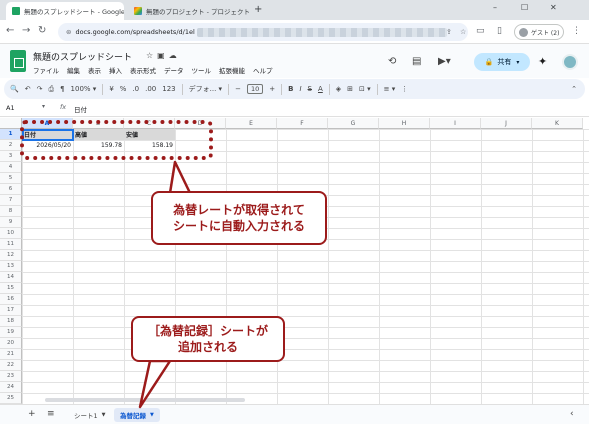 Image resolution: width=589 pixels, height=424 pixels. Describe the element at coordinates (151, 55) in the screenshot. I see `star-icon: ☆` at that location.